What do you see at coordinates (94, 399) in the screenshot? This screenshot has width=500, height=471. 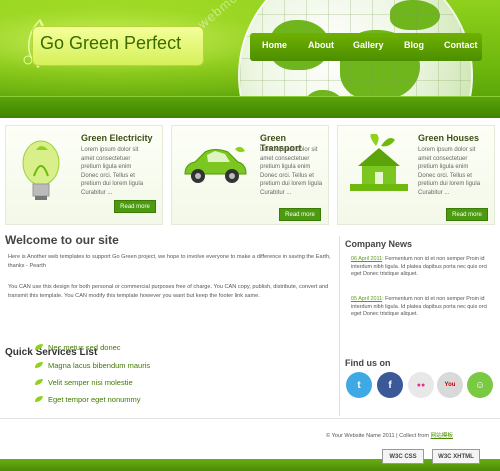 I see `quick-service-item: Eget tempor eget nonummy` at bounding box center [94, 399].